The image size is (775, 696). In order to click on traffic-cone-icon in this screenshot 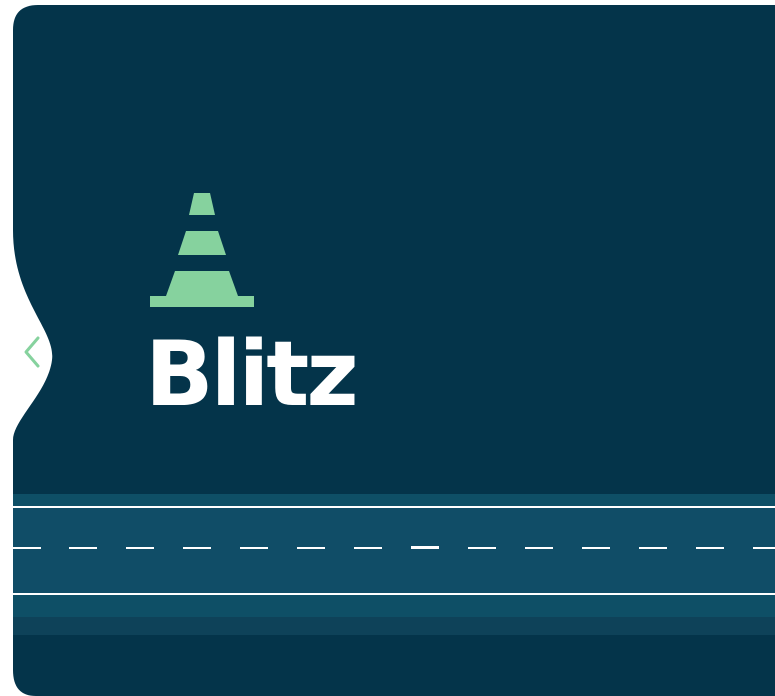, I will do `click(202, 250)`.